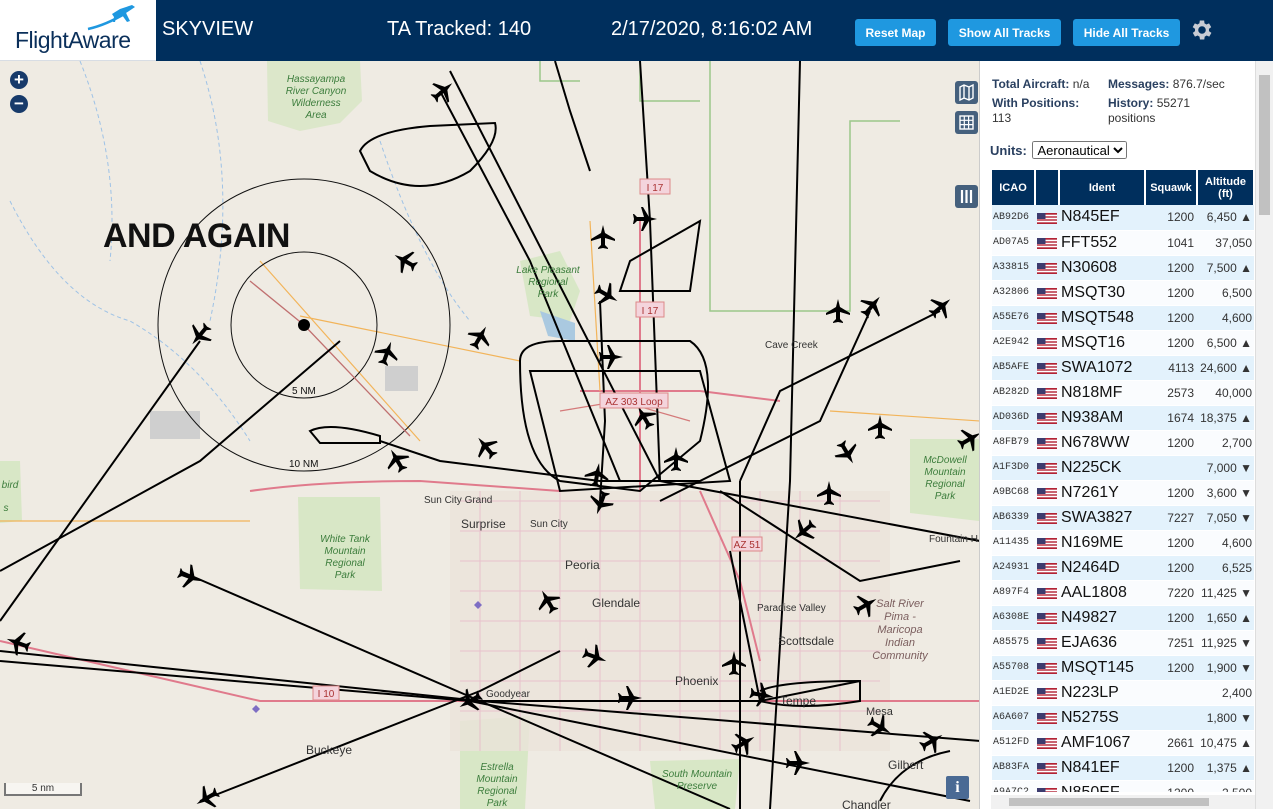 The width and height of the screenshot is (1273, 809). I want to click on svg-text: White Tank, so click(345, 539).